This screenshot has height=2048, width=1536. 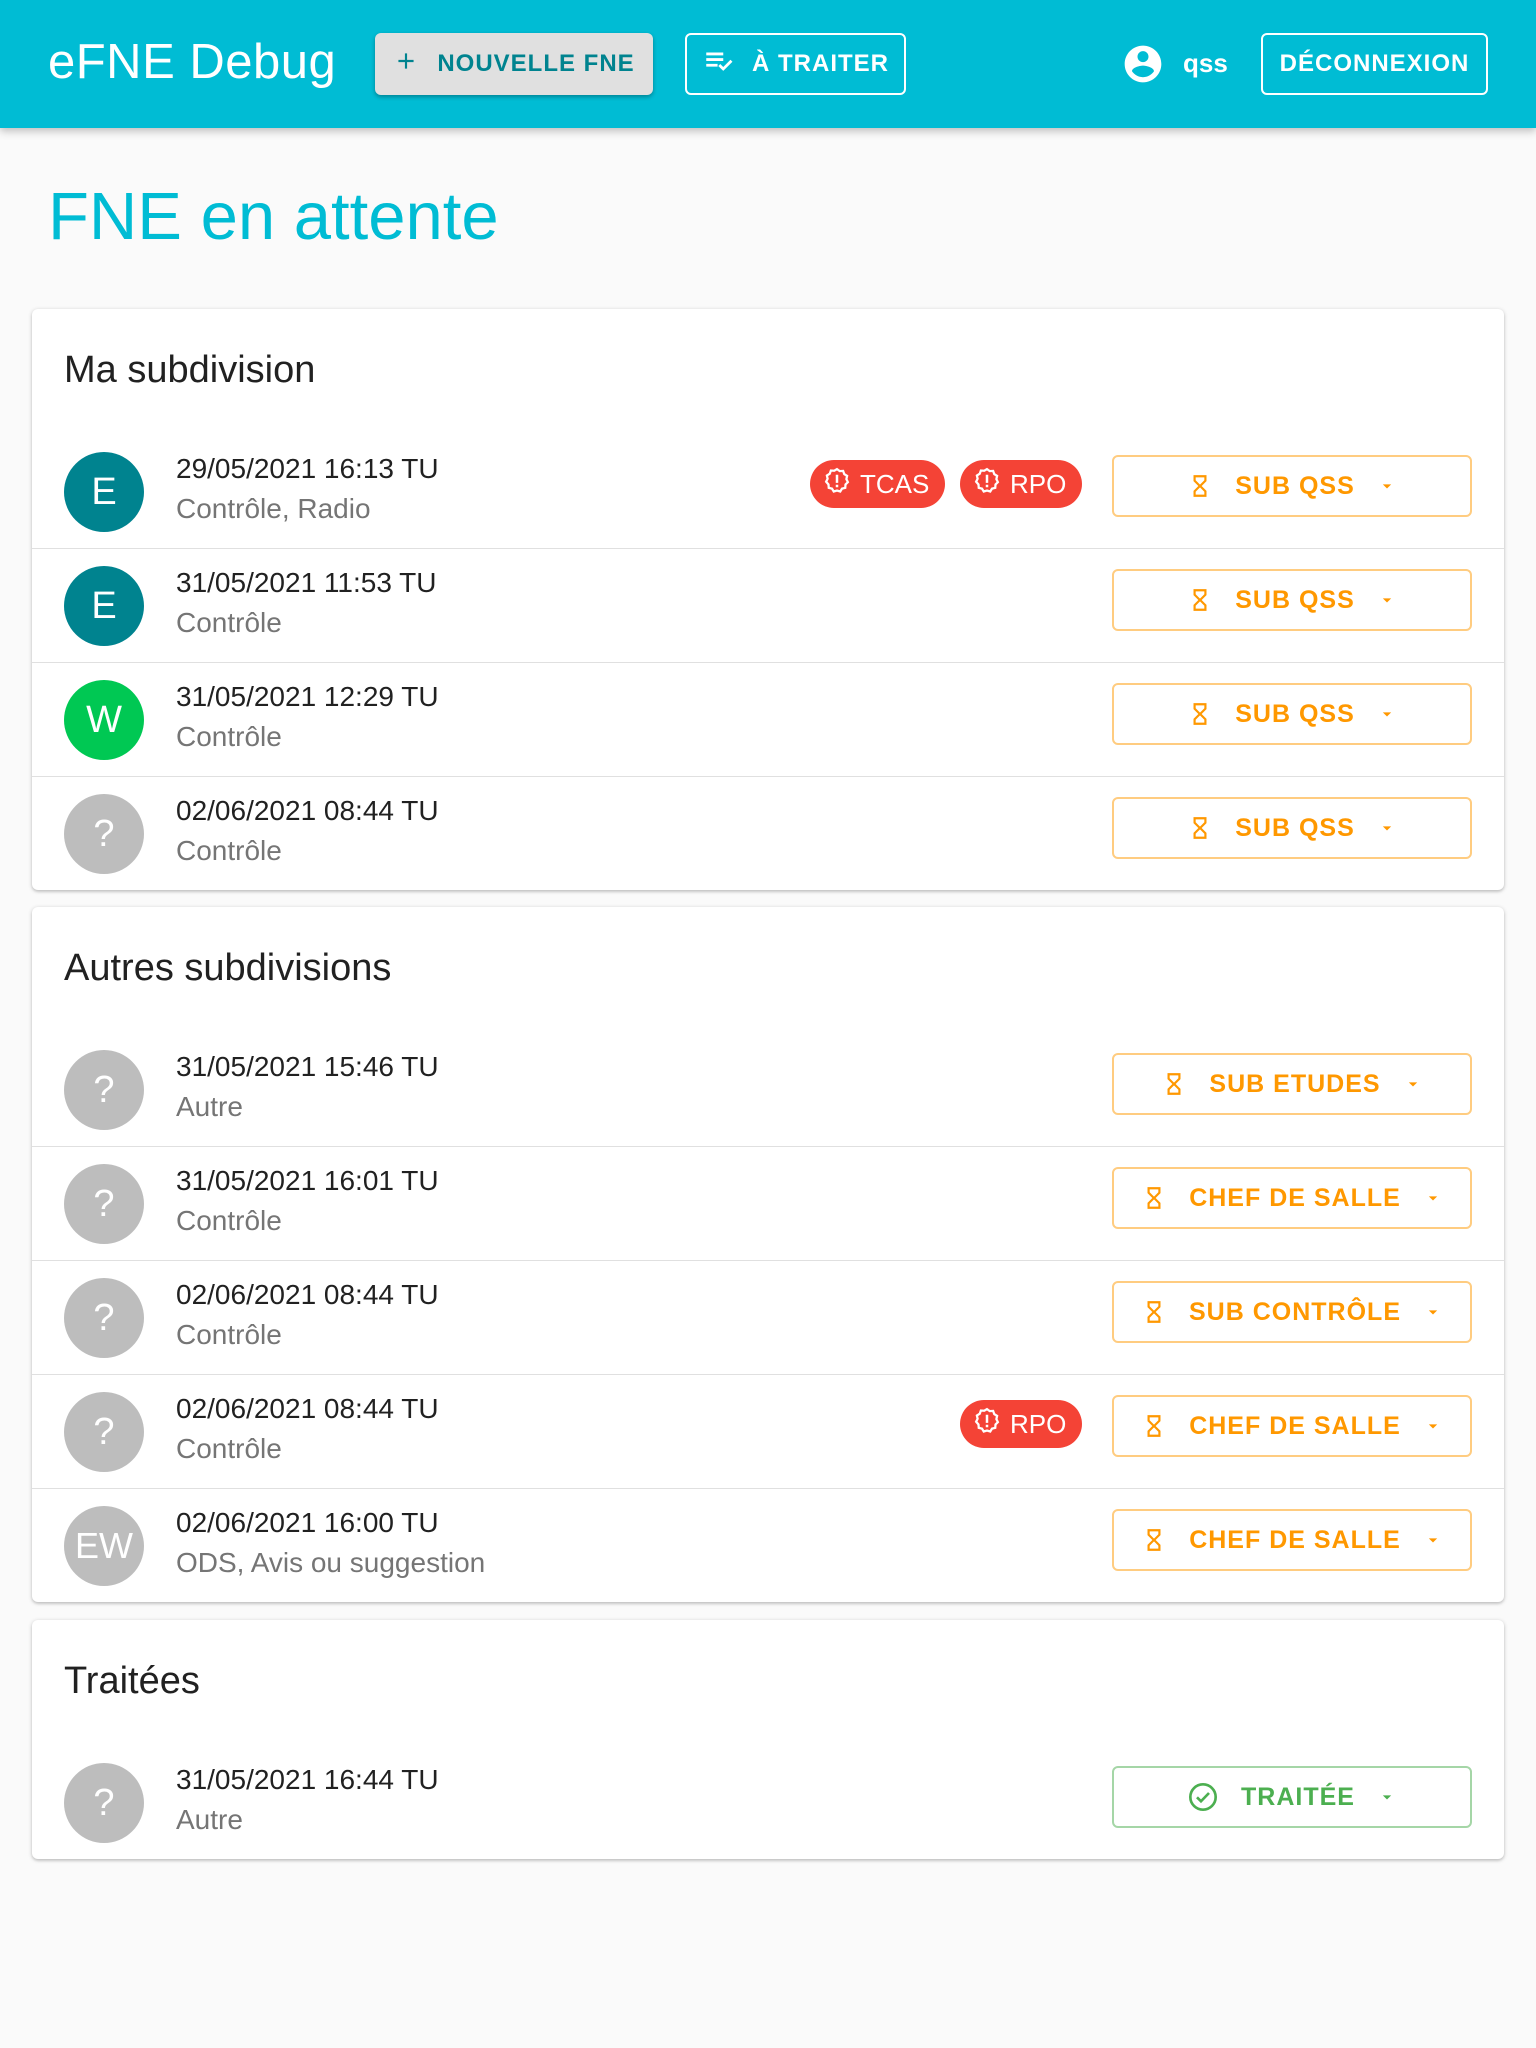 I want to click on status-dropdown: SUB CONTRÔLE, so click(x=1292, y=1312).